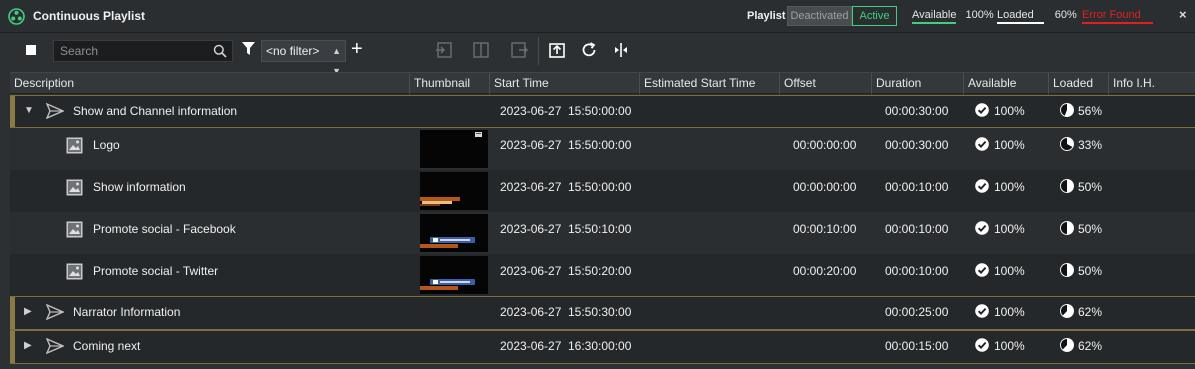 The height and width of the screenshot is (369, 1195). I want to click on active-toggle: Active, so click(874, 16).